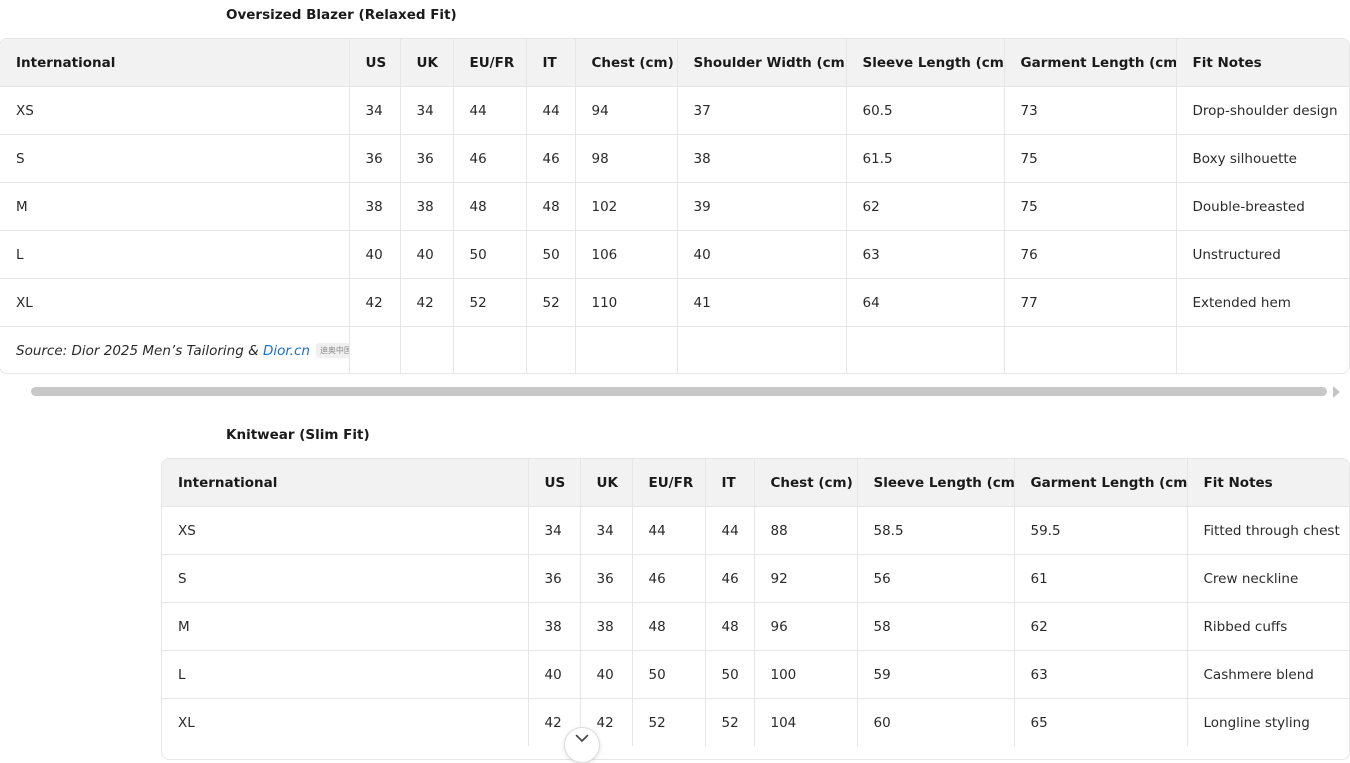 This screenshot has height=763, width=1350. Describe the element at coordinates (1101, 722) in the screenshot. I see `table-cell: 65` at that location.